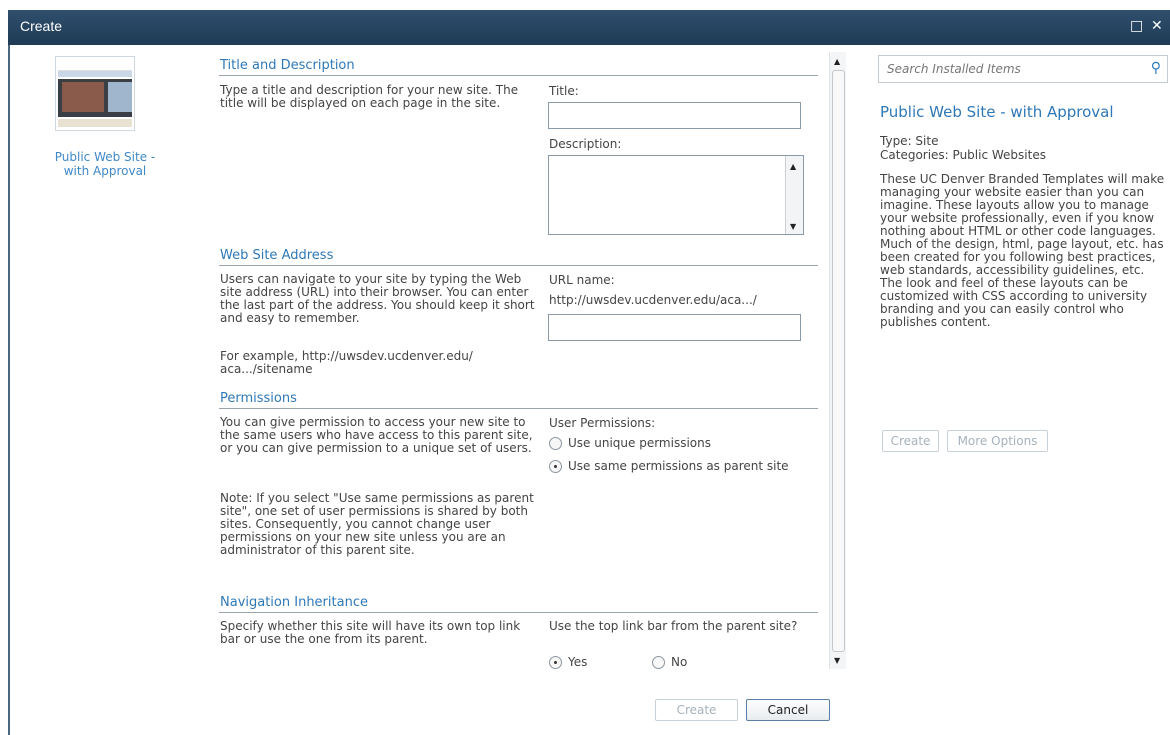 The image size is (1170, 735). What do you see at coordinates (1156, 68) in the screenshot?
I see `search-icon: ⚲` at bounding box center [1156, 68].